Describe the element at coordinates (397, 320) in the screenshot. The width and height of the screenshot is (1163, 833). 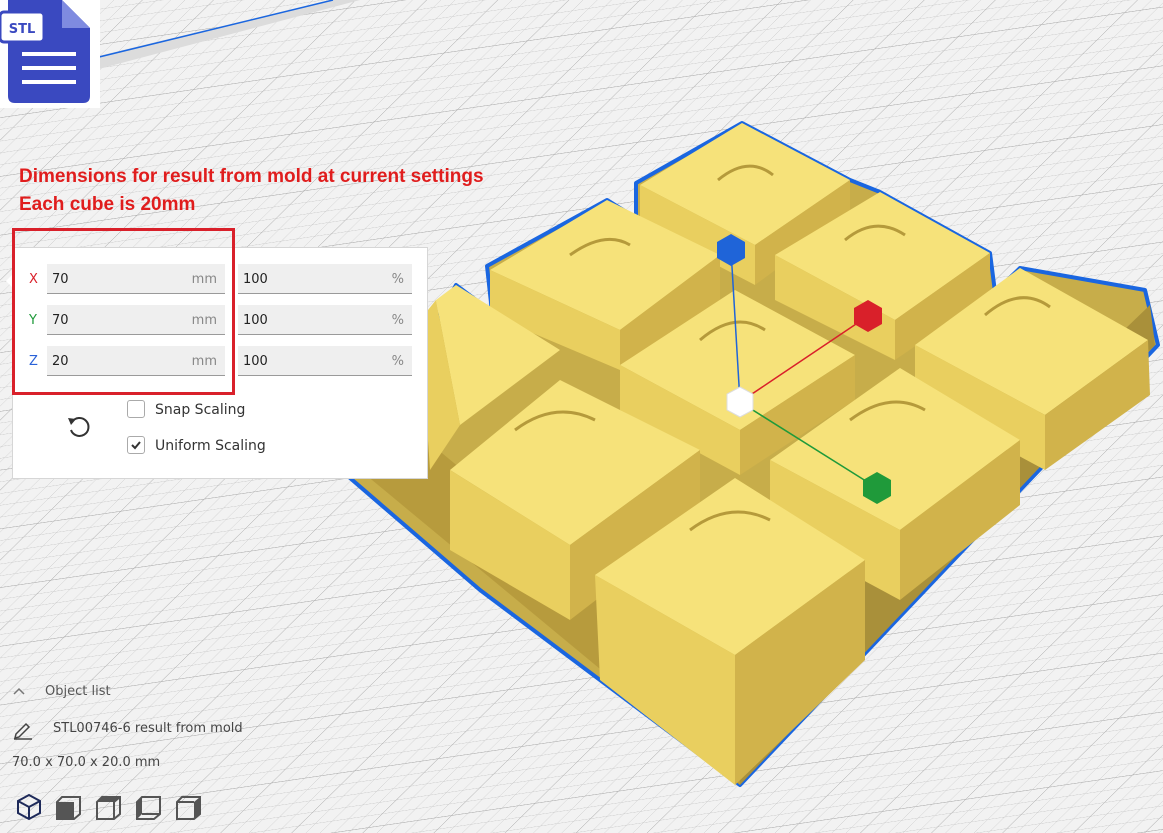
I see `y-percent-unit: %` at that location.